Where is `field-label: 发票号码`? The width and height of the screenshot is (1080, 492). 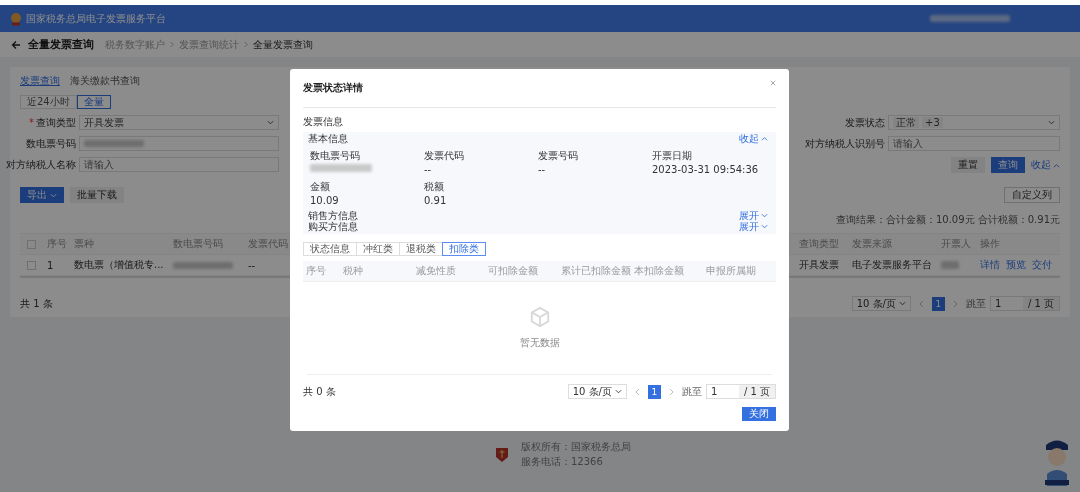 field-label: 发票号码 is located at coordinates (558, 156).